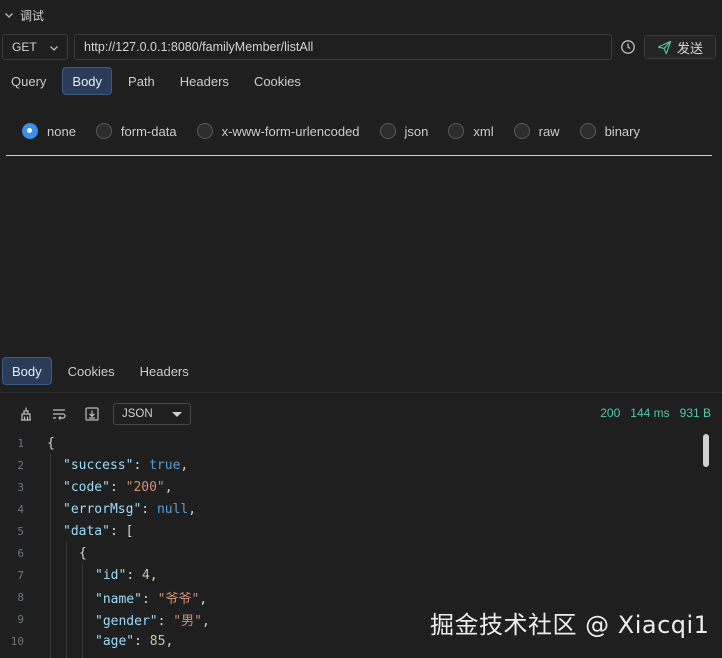 The image size is (722, 658). I want to click on tab-body: Body, so click(87, 81).